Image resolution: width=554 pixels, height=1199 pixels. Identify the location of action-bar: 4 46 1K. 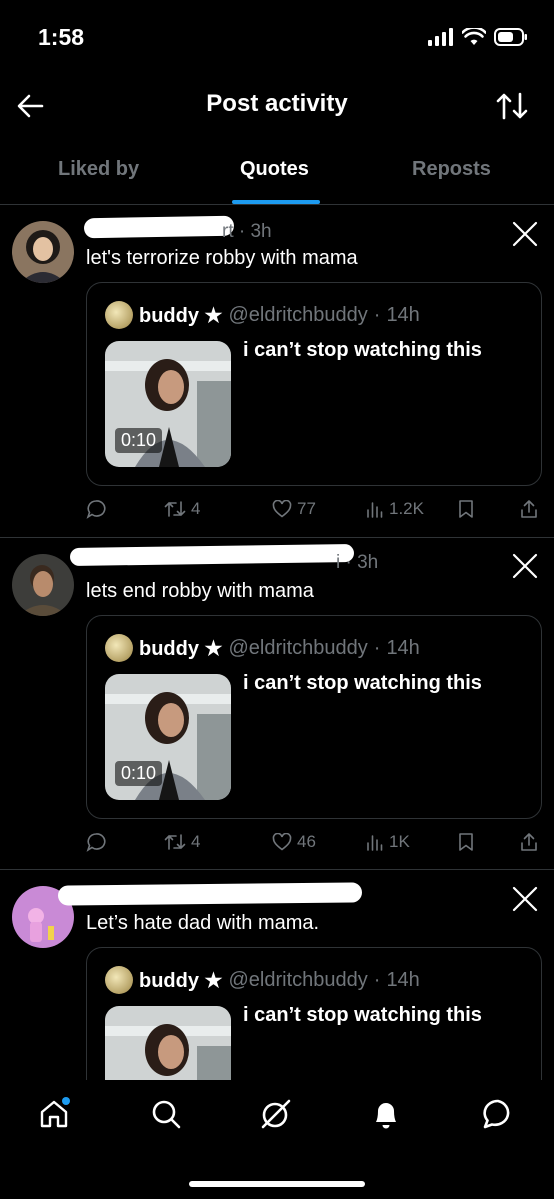
(314, 844).